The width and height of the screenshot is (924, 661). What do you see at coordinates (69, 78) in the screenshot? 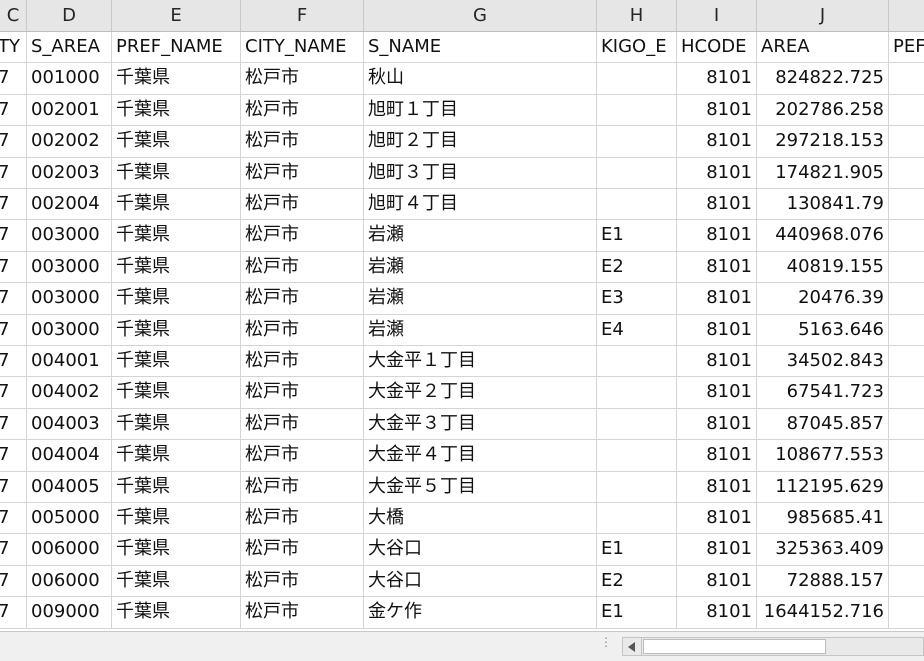
I see `cell: 001000` at bounding box center [69, 78].